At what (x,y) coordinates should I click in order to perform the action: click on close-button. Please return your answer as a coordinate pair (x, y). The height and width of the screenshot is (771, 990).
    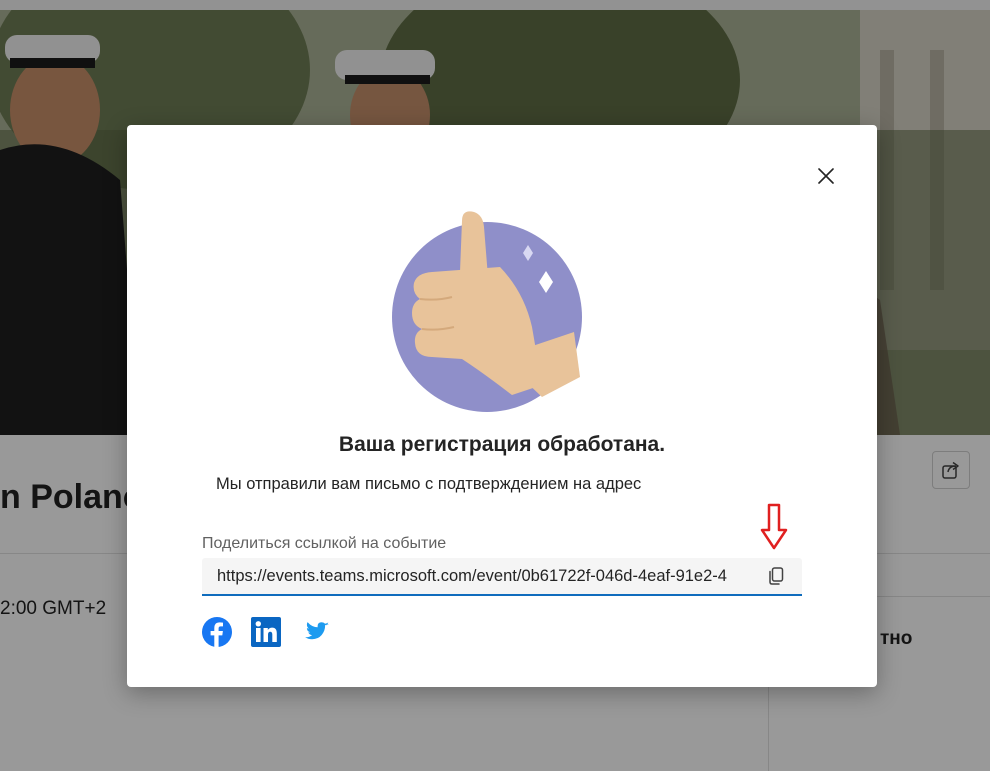
    Looking at the image, I should click on (826, 176).